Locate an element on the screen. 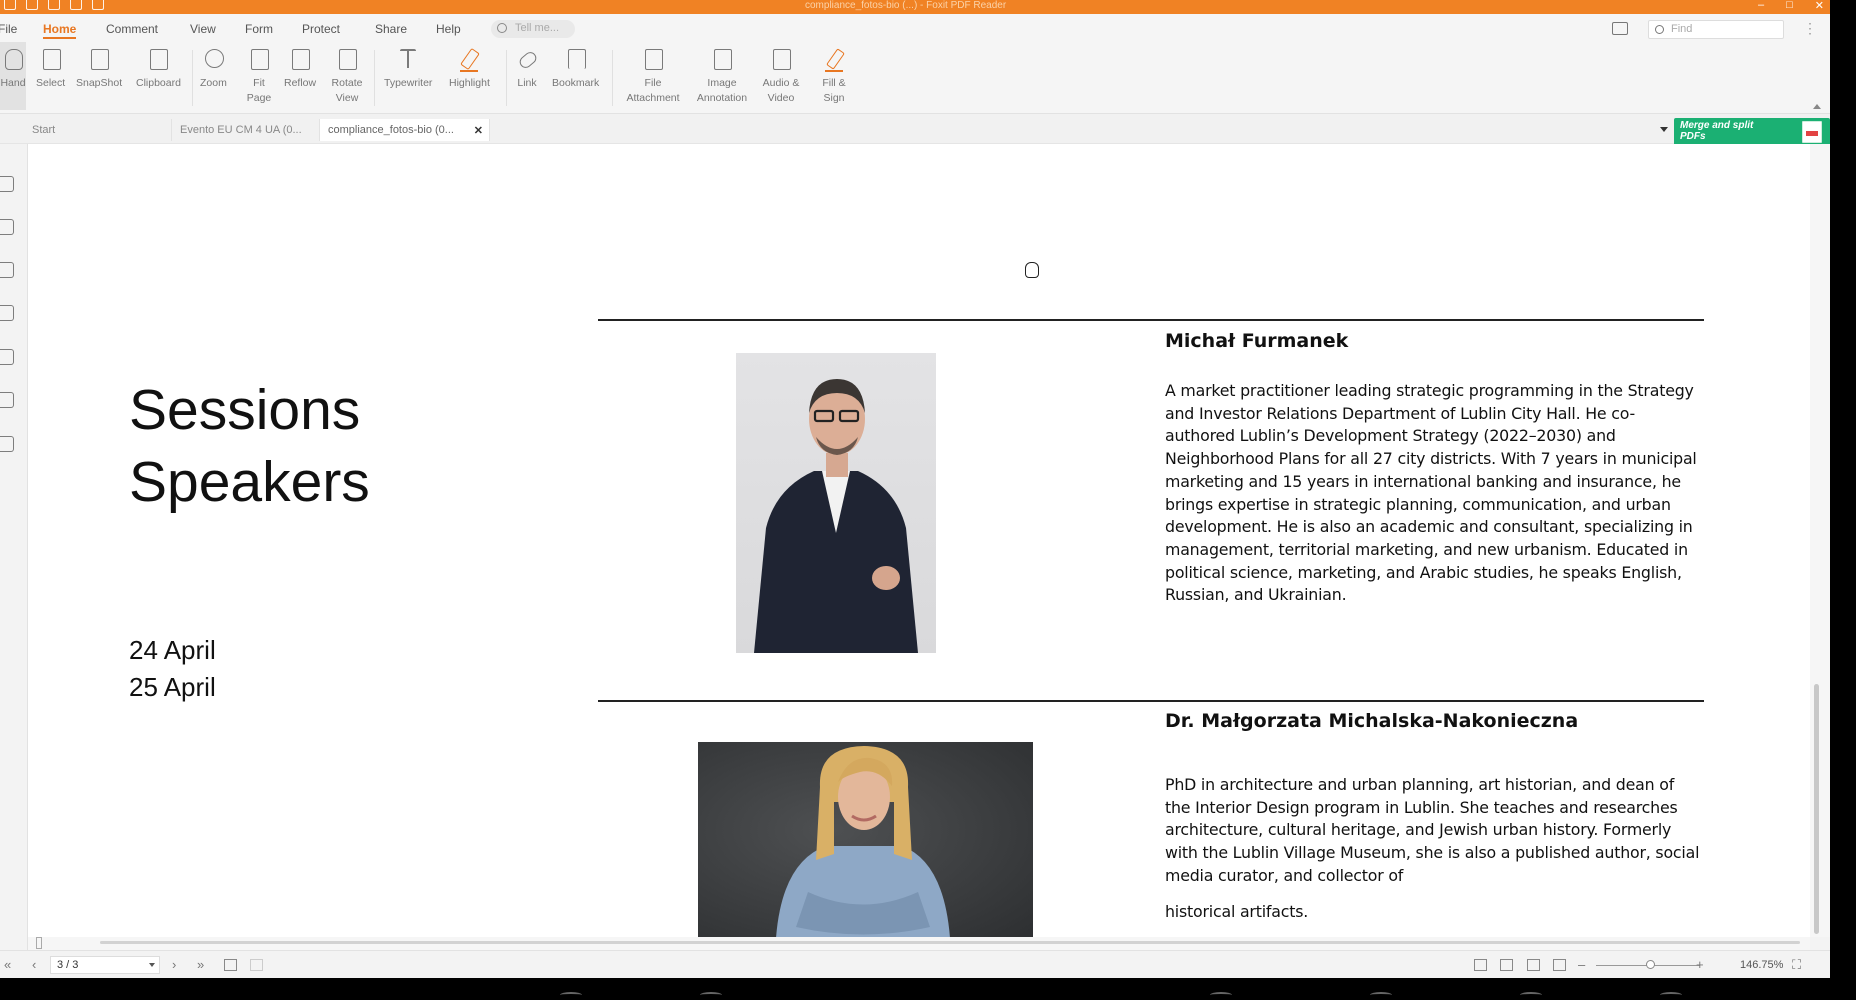 The width and height of the screenshot is (1856, 1000). status-bar: « ‹ 3 / 3 › » – + 146.75% ⛶ is located at coordinates (915, 964).